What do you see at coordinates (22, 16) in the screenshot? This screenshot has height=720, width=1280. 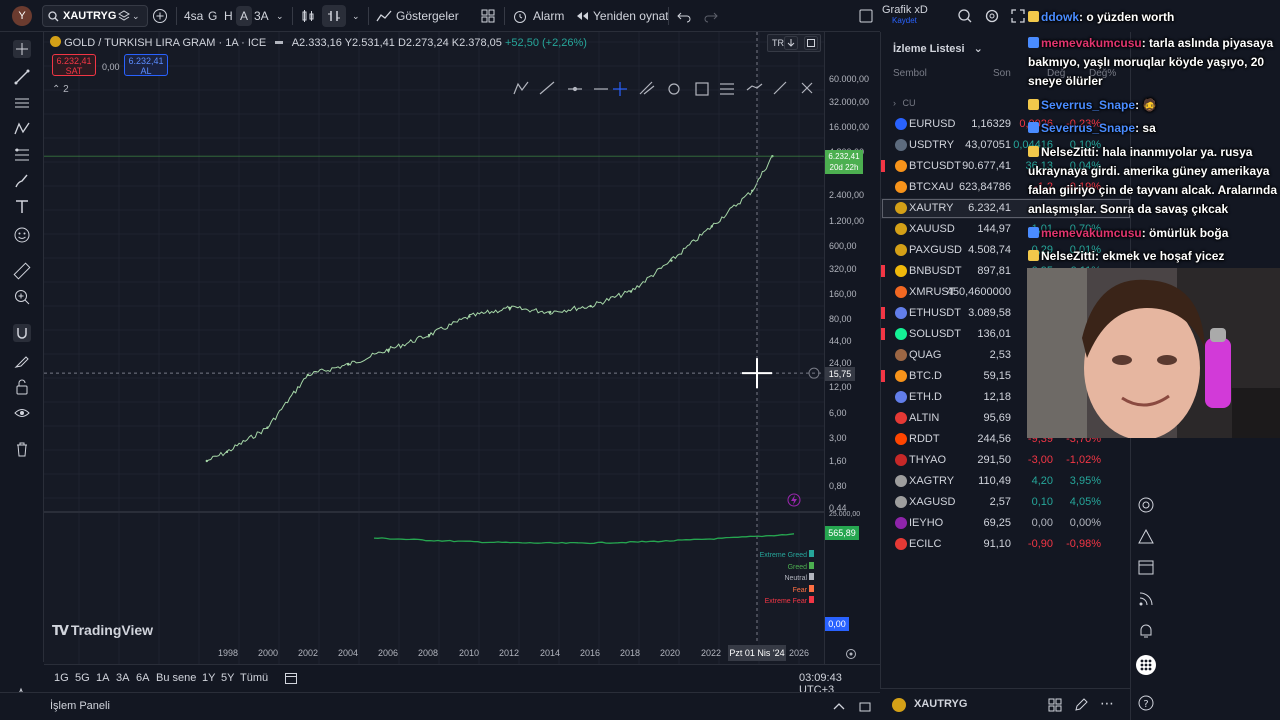 I see `user-avatar: Y` at bounding box center [22, 16].